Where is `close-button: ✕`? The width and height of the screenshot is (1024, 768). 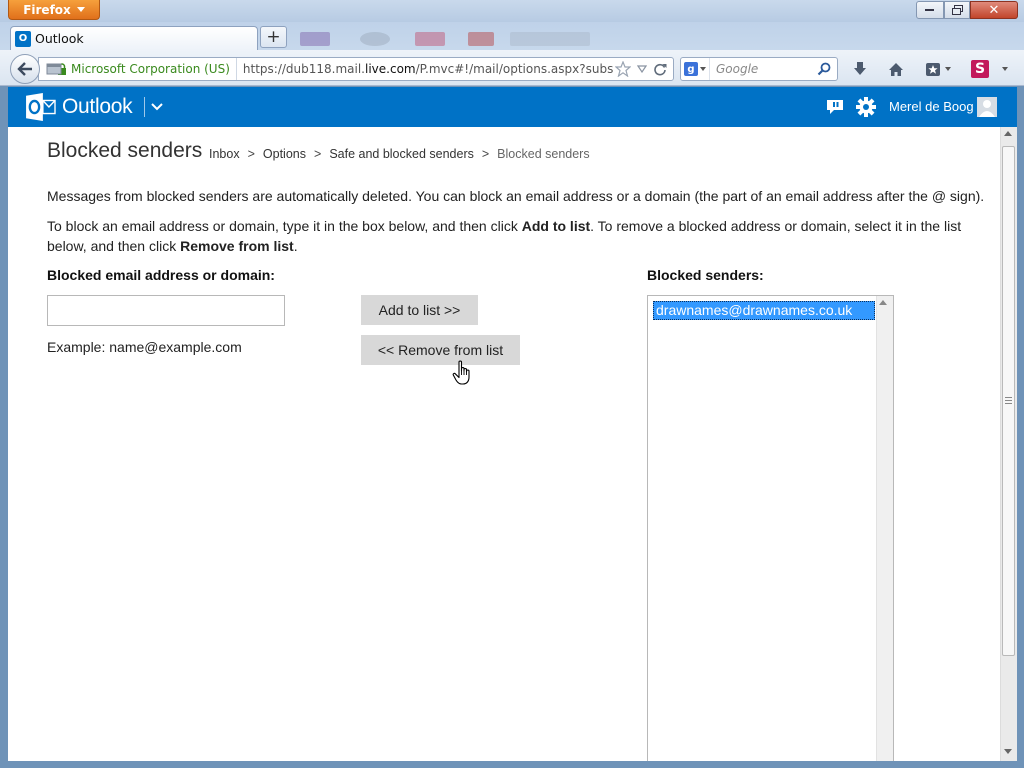
close-button: ✕ is located at coordinates (994, 10).